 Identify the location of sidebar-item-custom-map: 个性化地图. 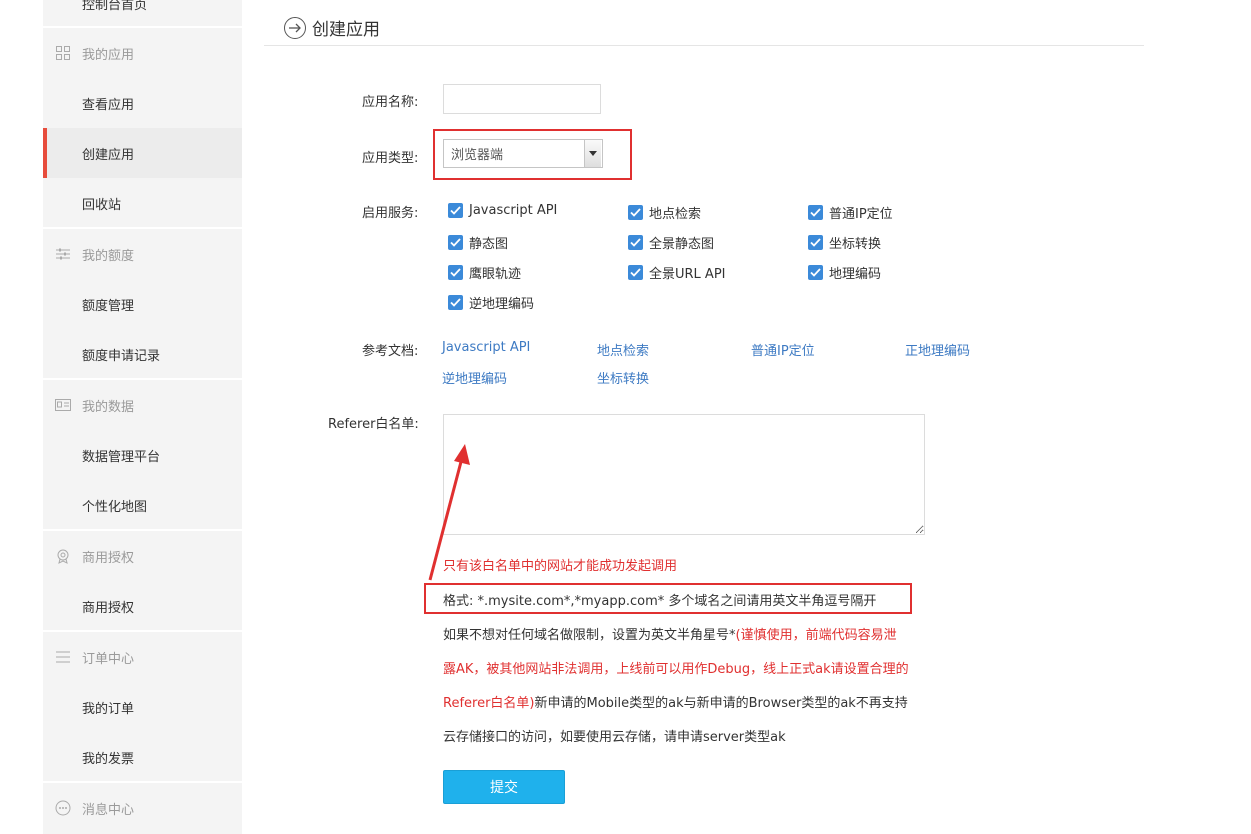
(142, 505).